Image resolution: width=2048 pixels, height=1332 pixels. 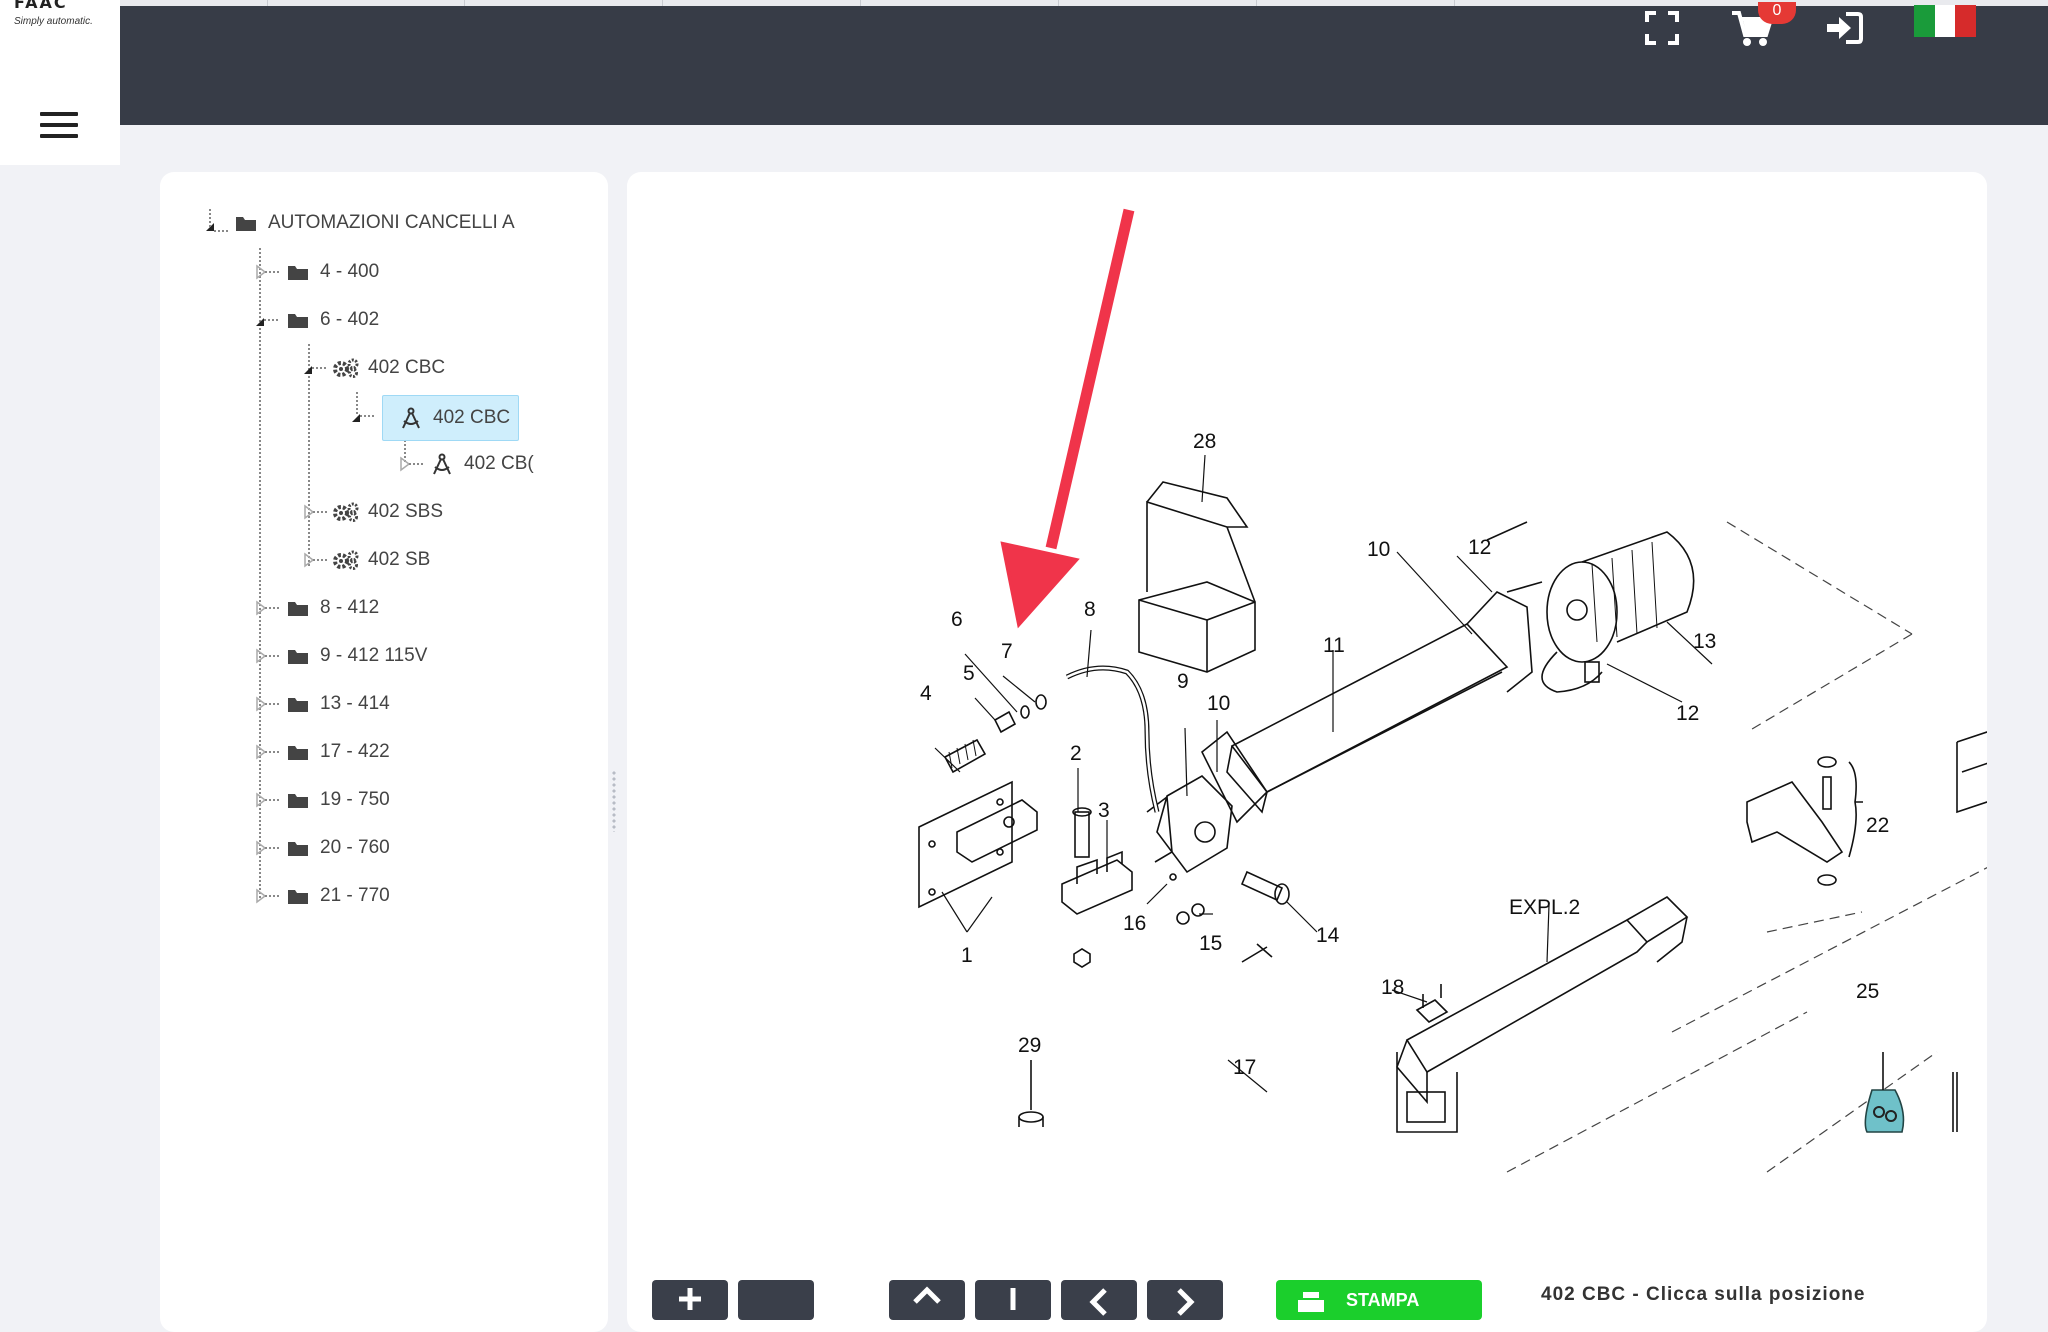 I want to click on part-number-label: 1, so click(x=967, y=955).